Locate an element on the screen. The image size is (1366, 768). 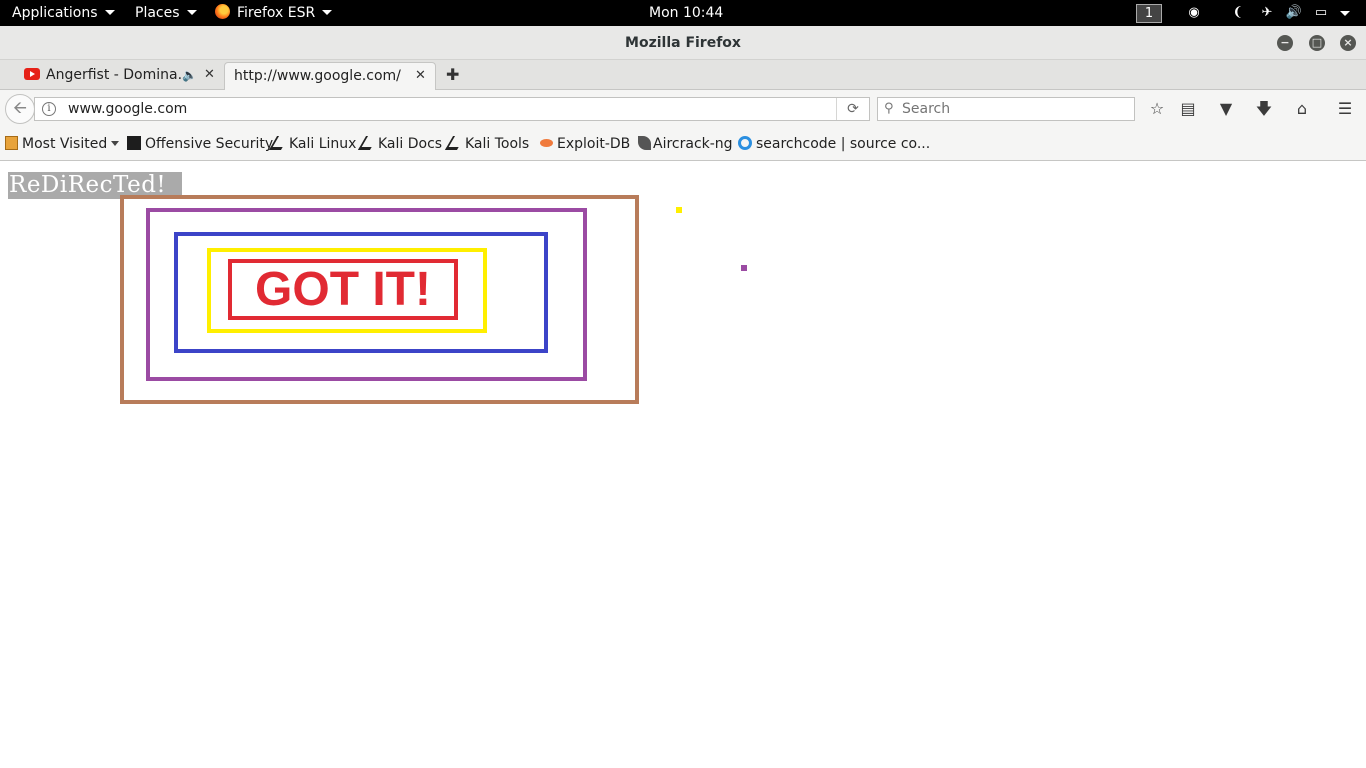
bookmark-kali-linux: Kali Linux is located at coordinates (312, 144).